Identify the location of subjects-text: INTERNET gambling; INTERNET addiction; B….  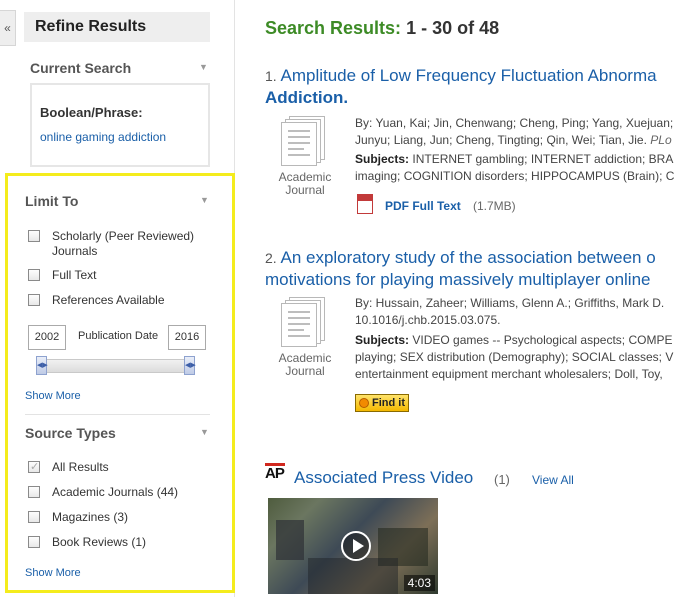
(543, 159).